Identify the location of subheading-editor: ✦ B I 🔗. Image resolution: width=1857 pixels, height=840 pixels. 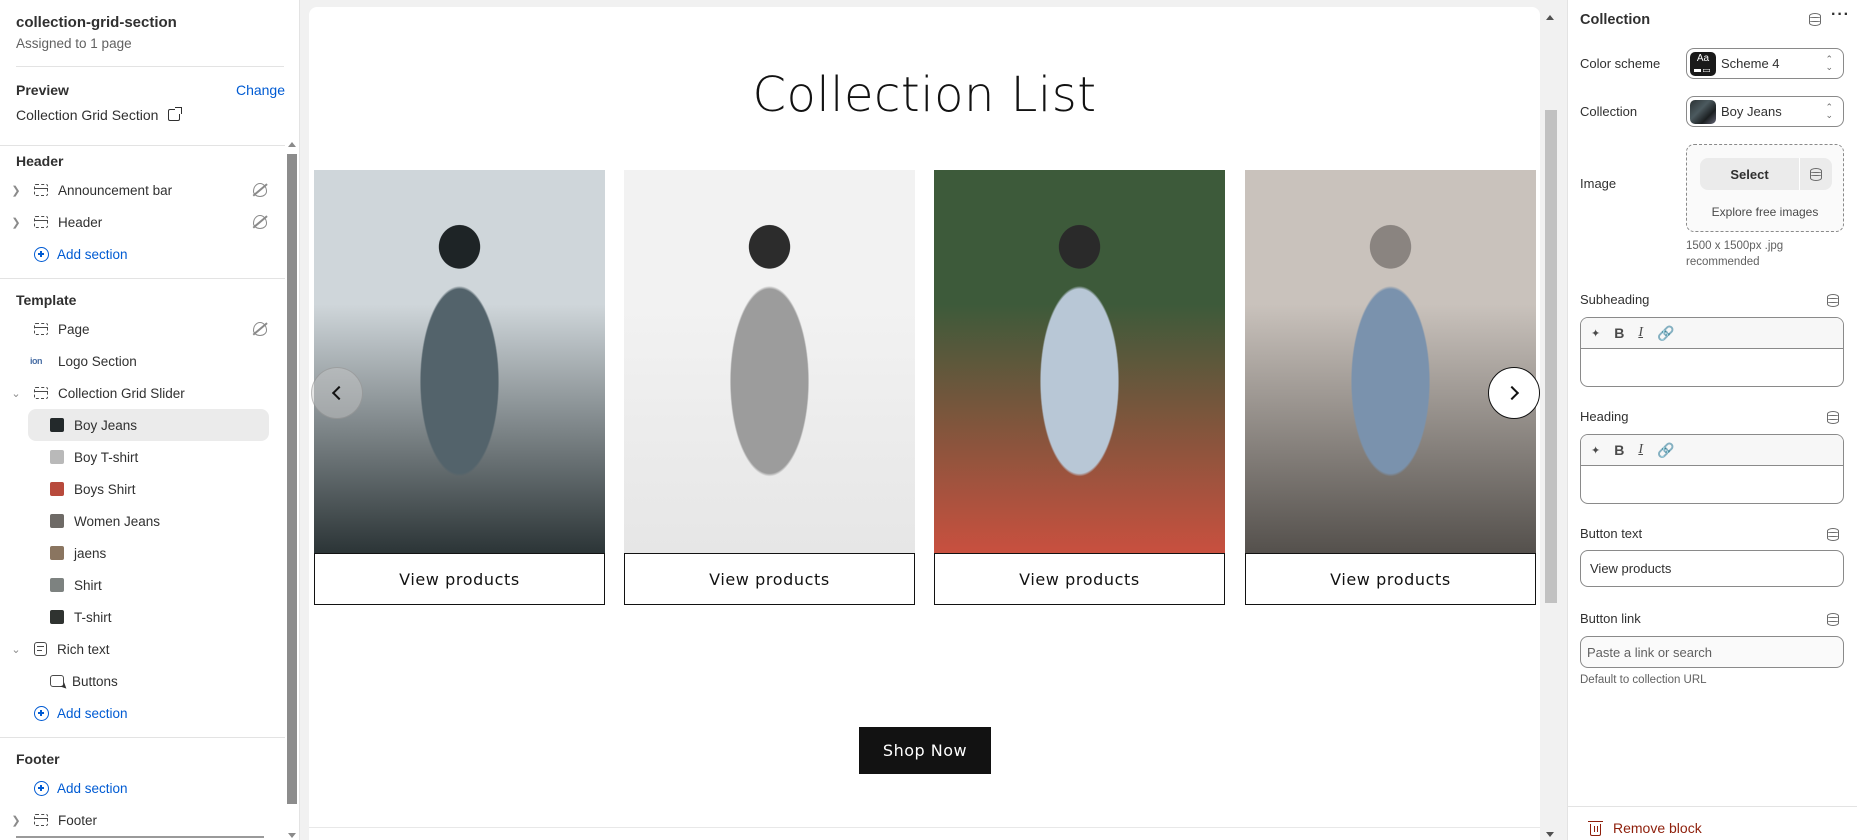
(1712, 352).